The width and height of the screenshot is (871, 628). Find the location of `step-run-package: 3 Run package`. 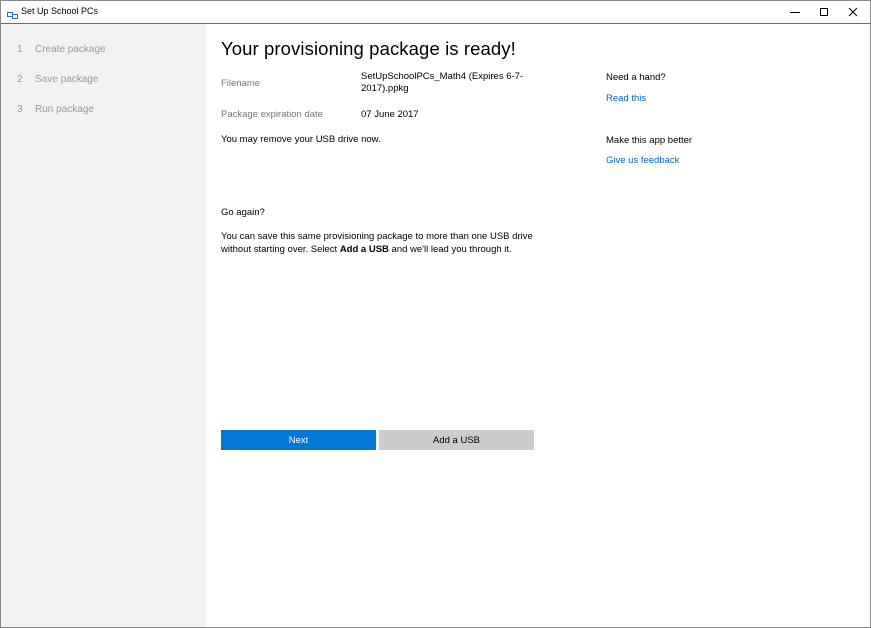

step-run-package: 3 Run package is located at coordinates (55, 109).